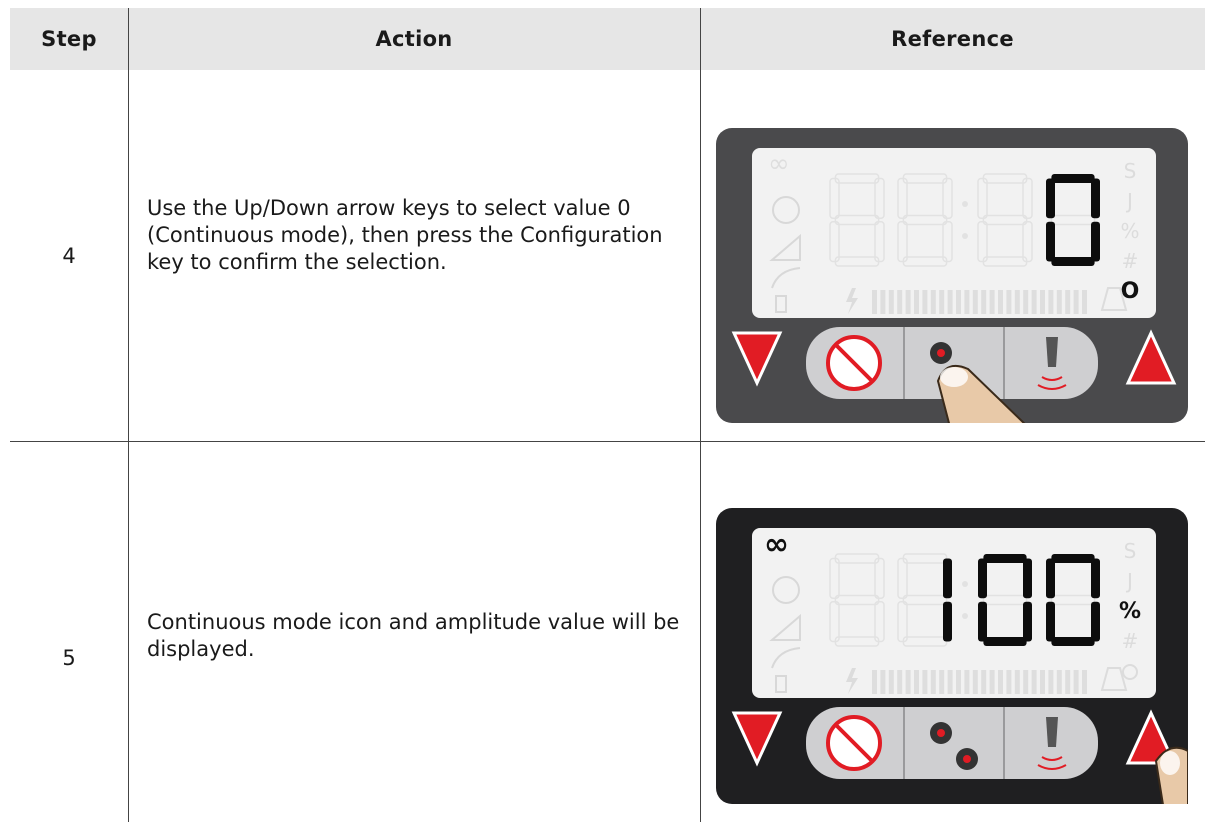 The height and width of the screenshot is (822, 1215). I want to click on configuration-key, so click(941, 353).